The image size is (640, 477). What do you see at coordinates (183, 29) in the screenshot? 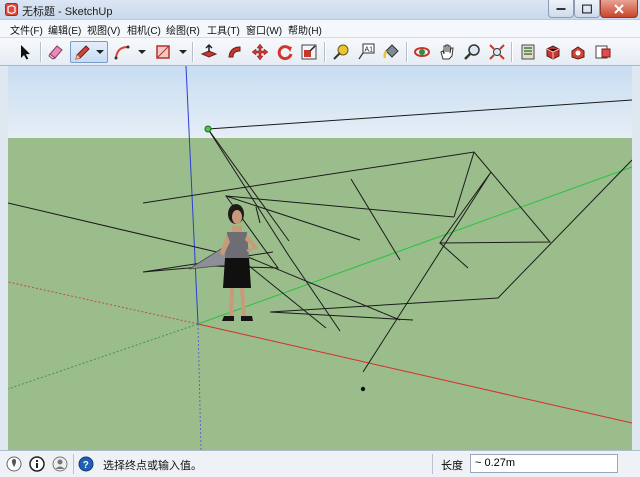
I see `menu-draw: 绘图(R)` at bounding box center [183, 29].